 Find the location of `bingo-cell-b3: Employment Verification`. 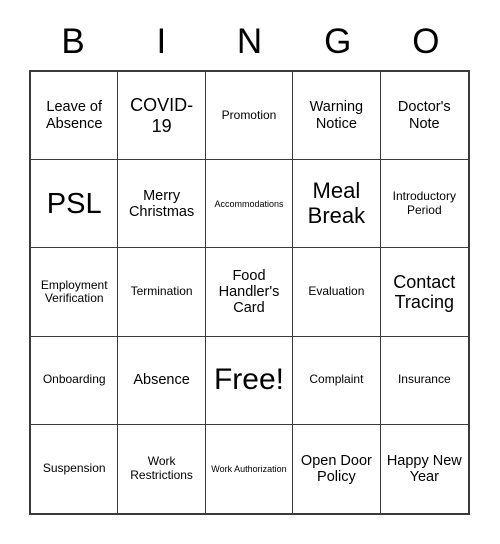

bingo-cell-b3: Employment Verification is located at coordinates (75, 292).